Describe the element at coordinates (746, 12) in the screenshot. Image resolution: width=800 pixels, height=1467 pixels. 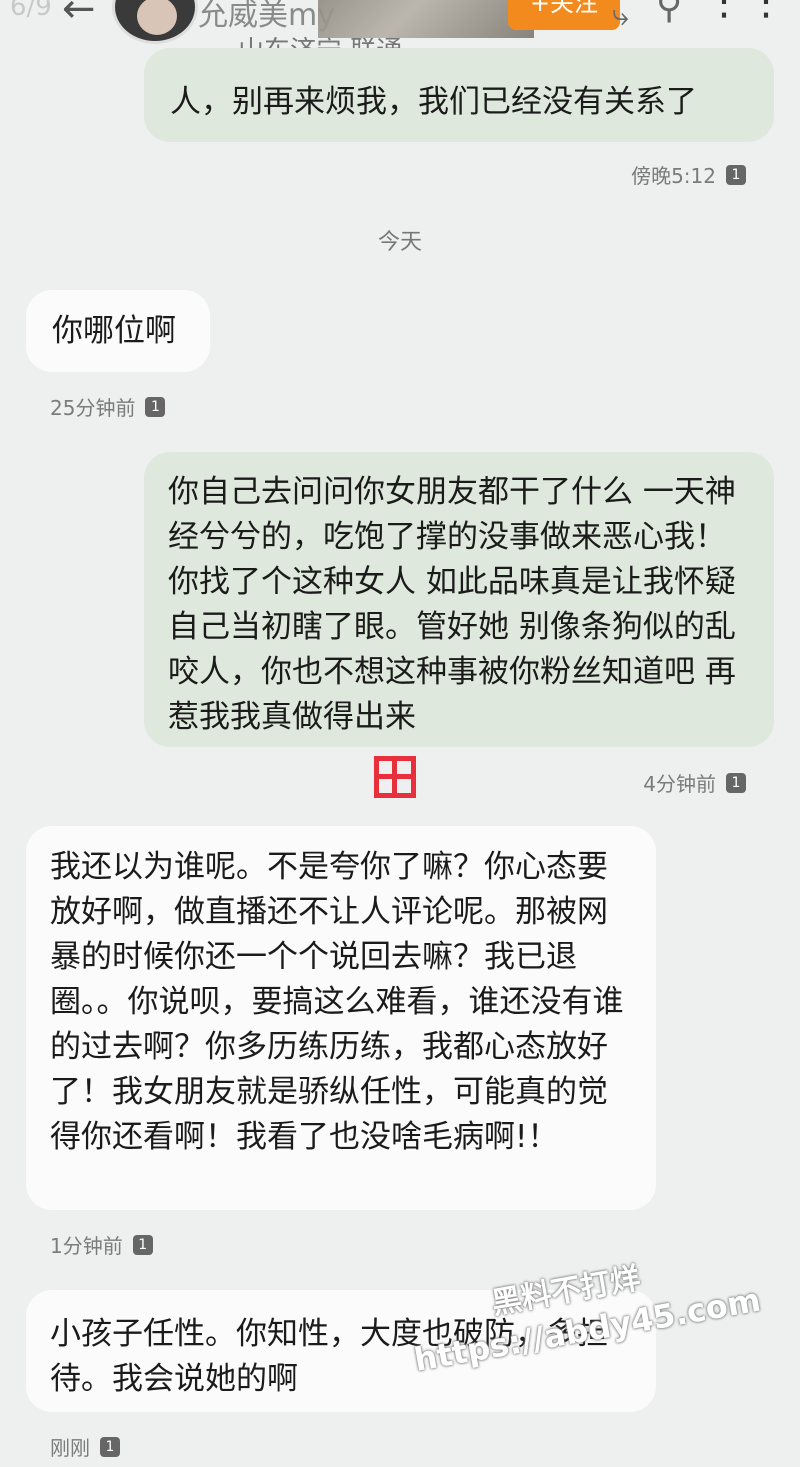
I see `more-icon: ⋮⋮` at that location.